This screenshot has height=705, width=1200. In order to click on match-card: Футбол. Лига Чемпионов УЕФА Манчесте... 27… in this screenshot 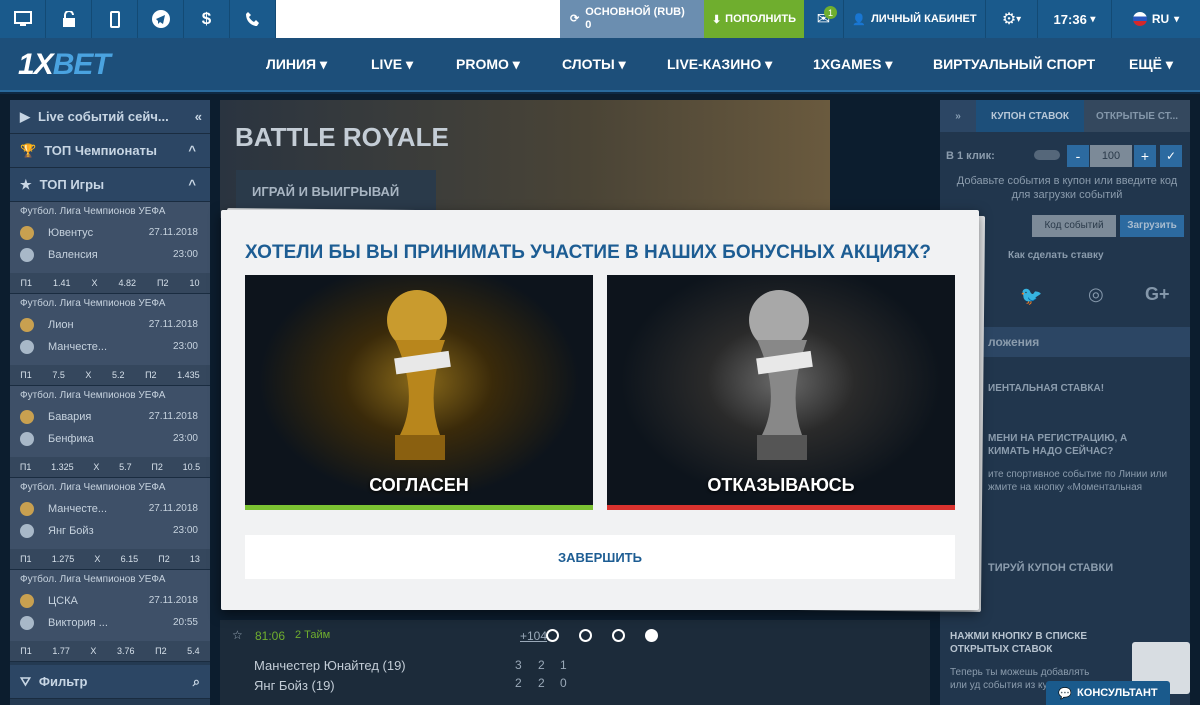, I will do `click(110, 524)`.